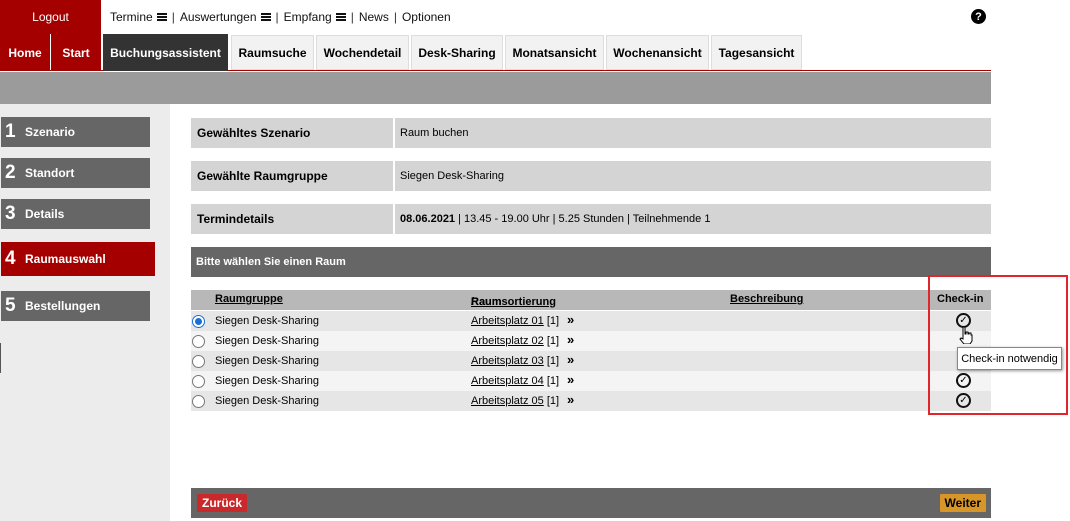  What do you see at coordinates (426, 17) in the screenshot?
I see `menu-optionen: Optionen` at bounding box center [426, 17].